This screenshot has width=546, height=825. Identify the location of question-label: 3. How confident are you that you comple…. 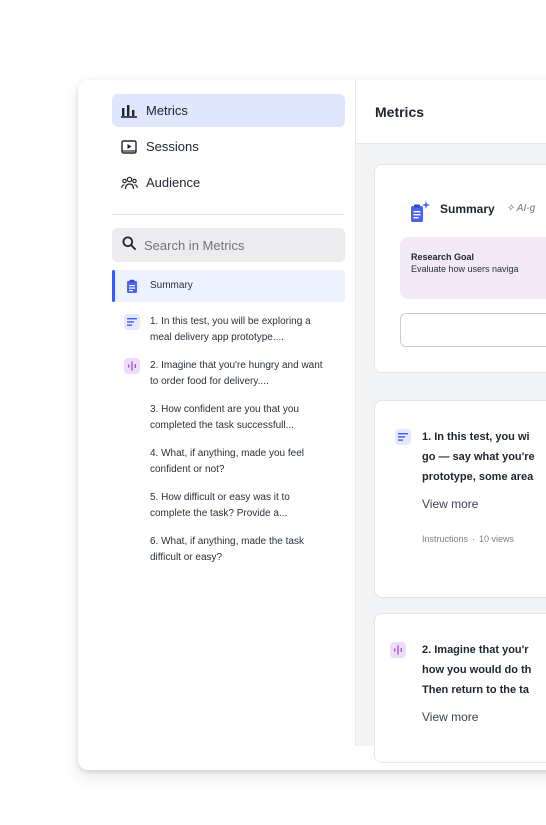
(224, 417).